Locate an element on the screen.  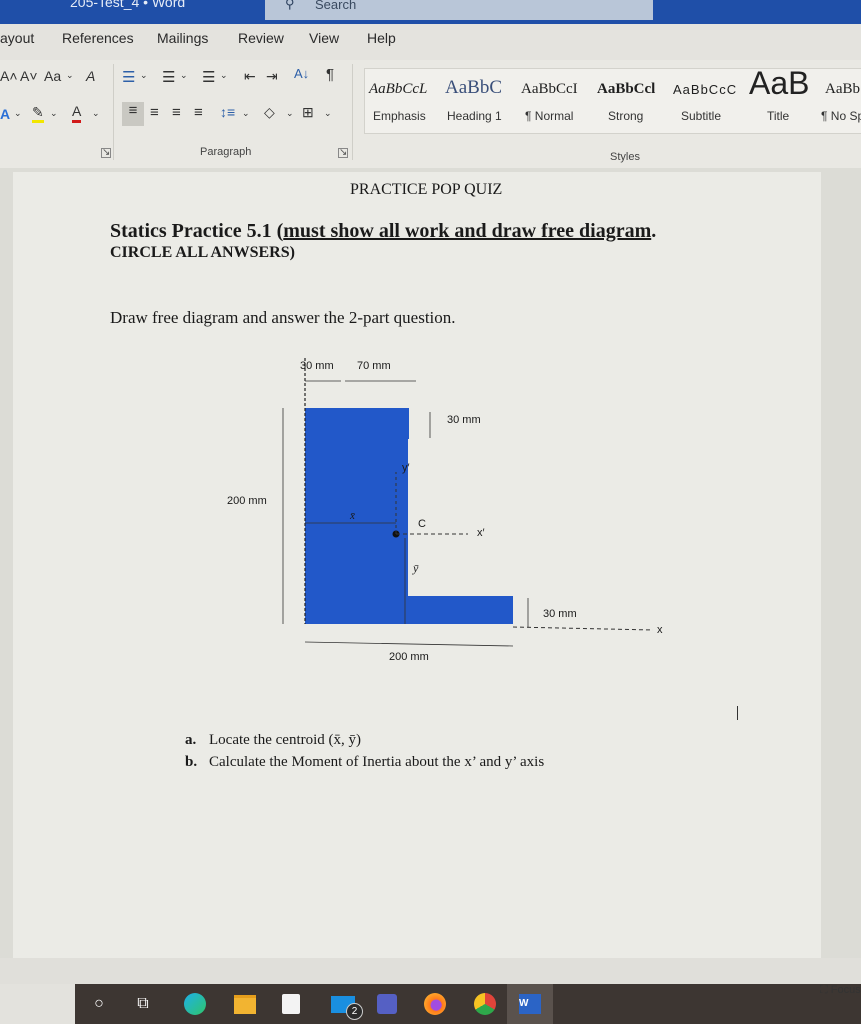
style-strong: Strong is located at coordinates (625, 116).